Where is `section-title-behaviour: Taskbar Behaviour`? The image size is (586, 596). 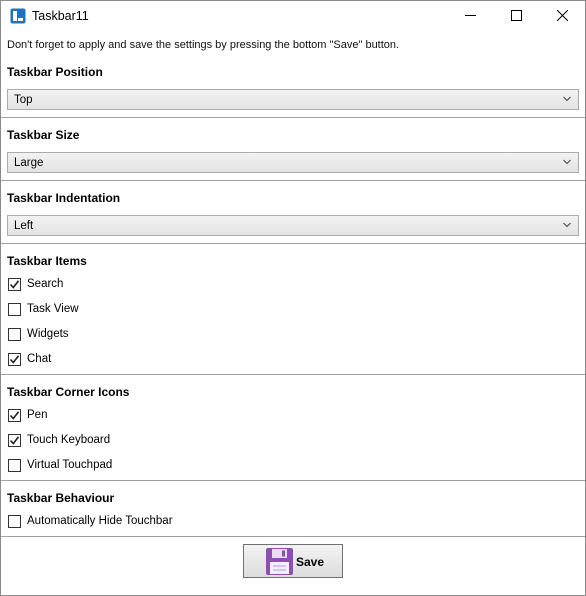 section-title-behaviour: Taskbar Behaviour is located at coordinates (61, 498).